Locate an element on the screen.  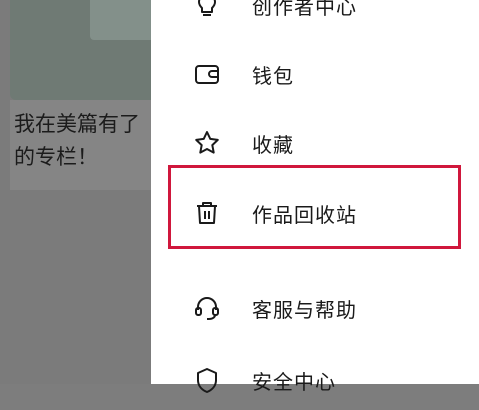
menu-item-label: 客服与帮助 is located at coordinates (304, 309).